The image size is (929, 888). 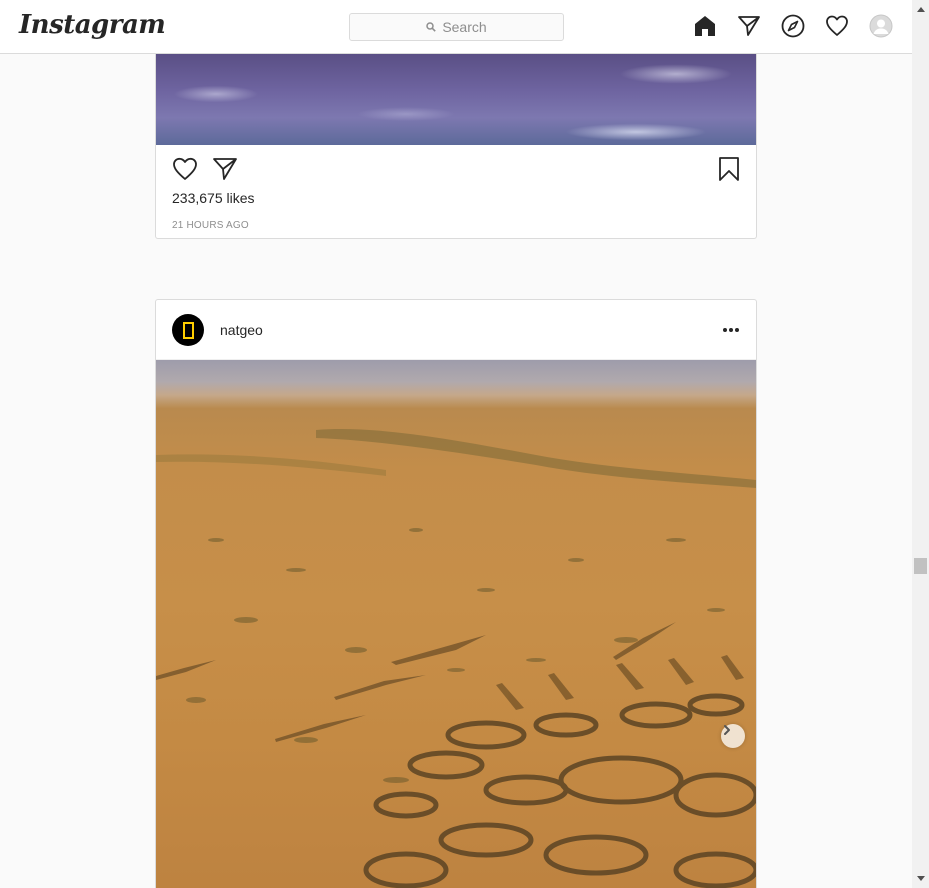 I want to click on post-image, so click(x=456, y=99).